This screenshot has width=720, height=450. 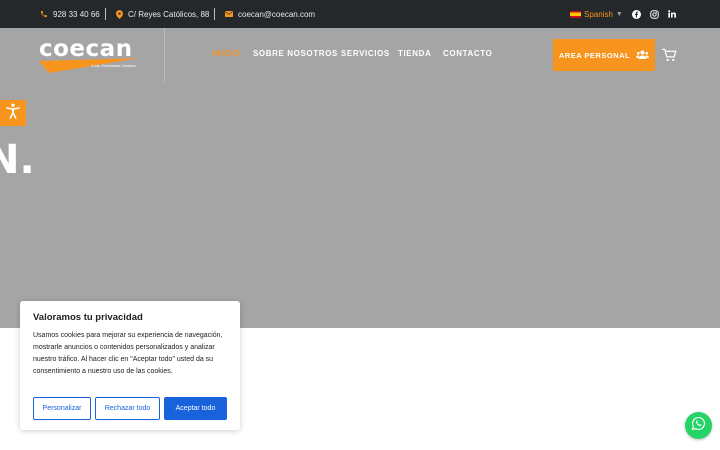 What do you see at coordinates (619, 14) in the screenshot?
I see `caret-down-icon: ▼` at bounding box center [619, 14].